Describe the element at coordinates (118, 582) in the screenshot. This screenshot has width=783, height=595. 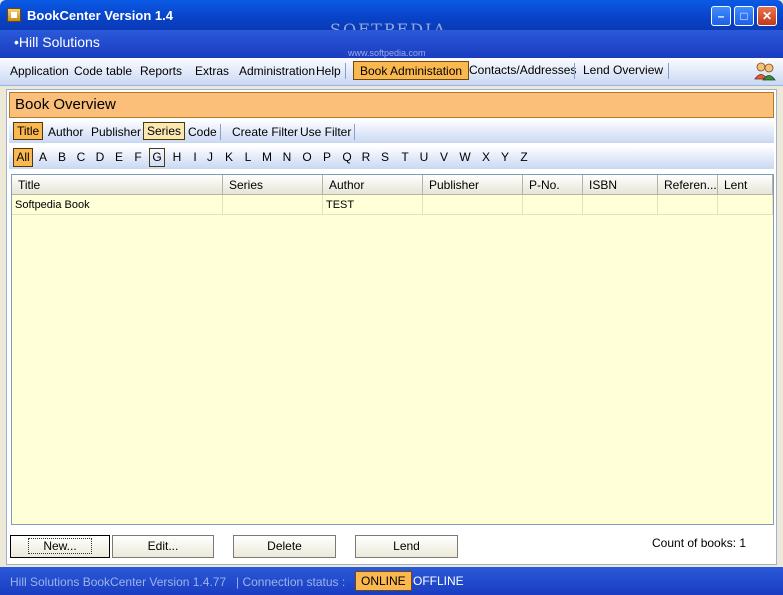
I see `version-label: Hill Solutions BookCenter Version 1.4.77` at that location.